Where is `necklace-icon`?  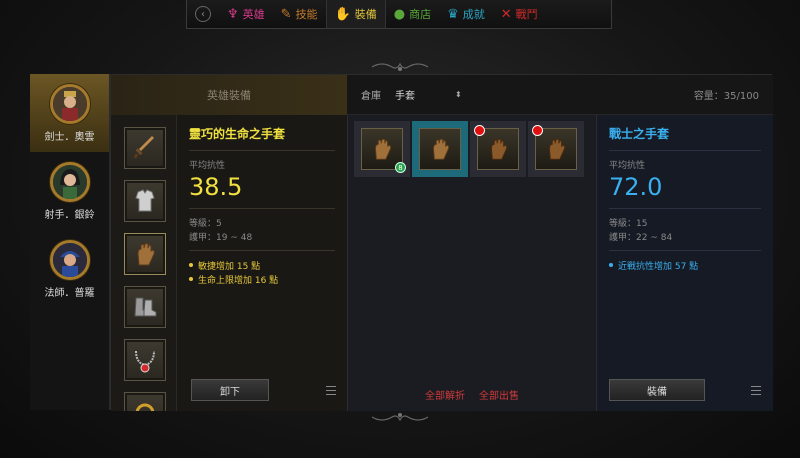 necklace-icon is located at coordinates (145, 361).